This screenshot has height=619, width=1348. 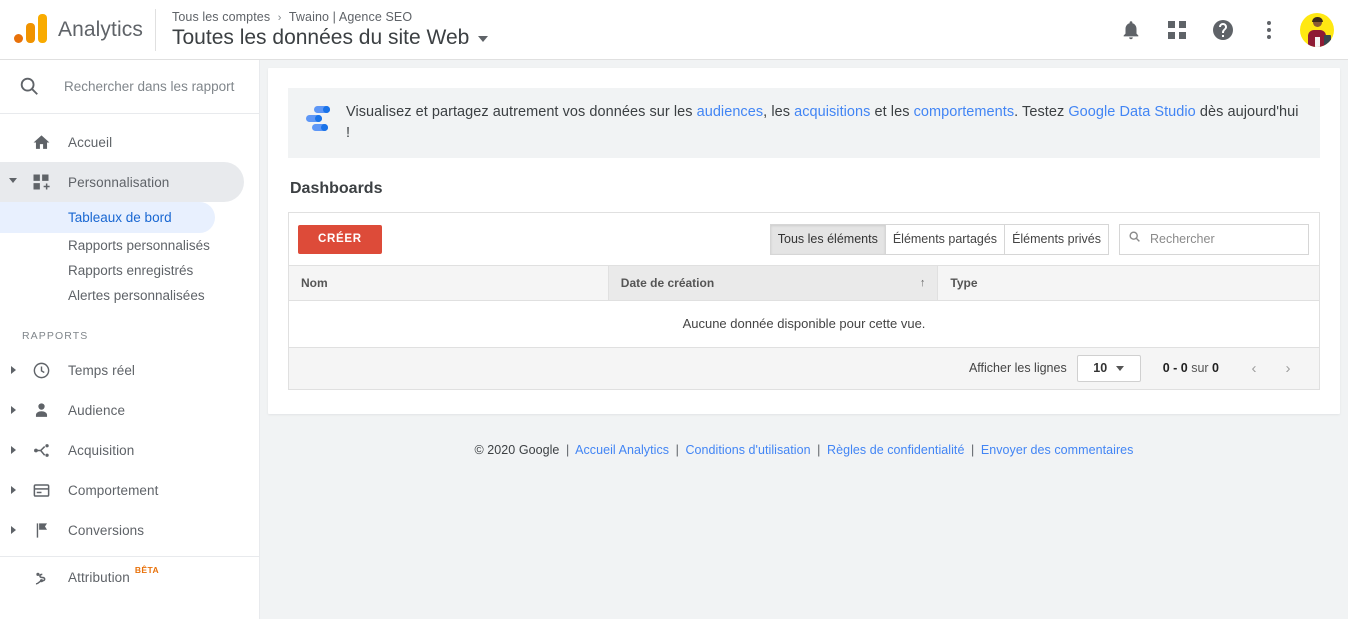 What do you see at coordinates (146, 570) in the screenshot?
I see `beta-badge: BÊTA` at bounding box center [146, 570].